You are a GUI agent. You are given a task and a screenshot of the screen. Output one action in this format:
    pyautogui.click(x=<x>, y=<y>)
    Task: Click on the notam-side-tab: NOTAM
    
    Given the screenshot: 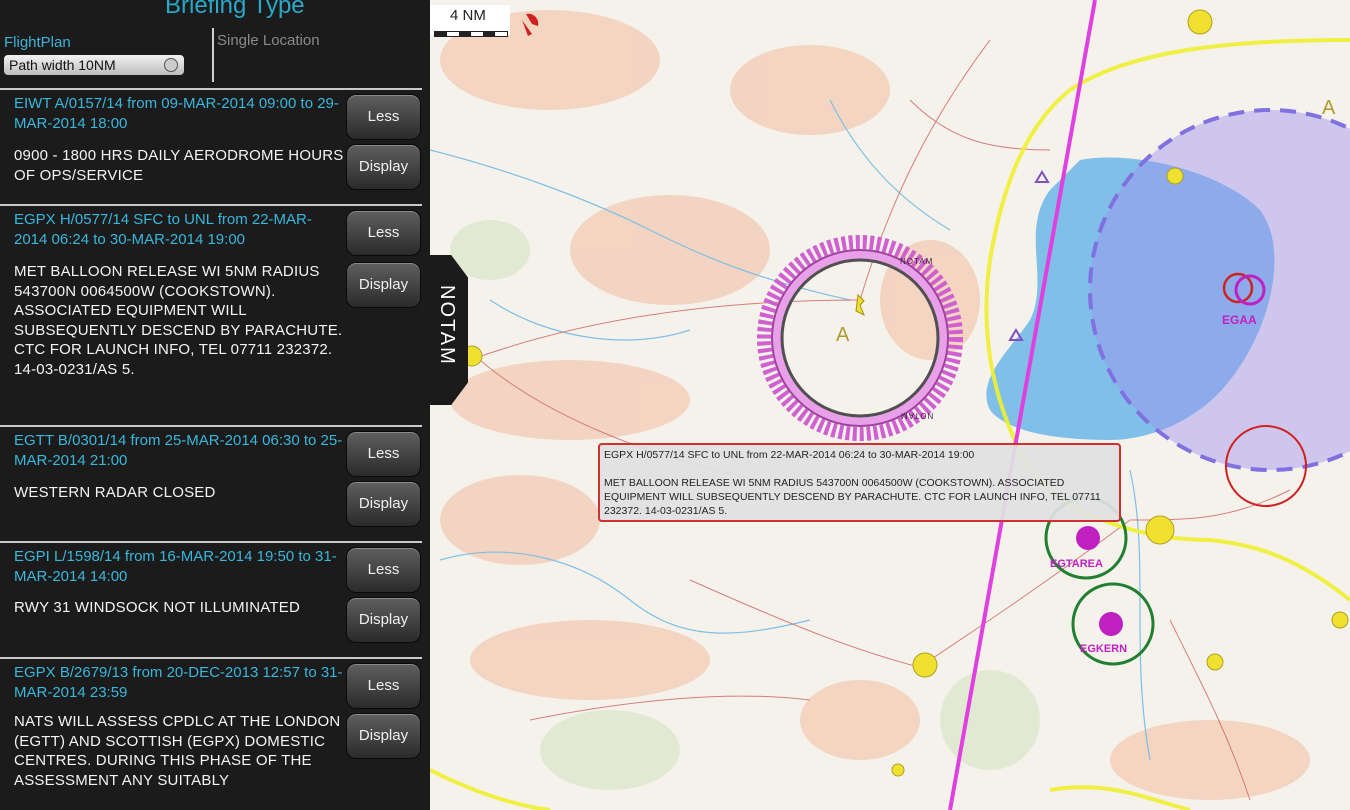 What is the action you would take?
    pyautogui.click(x=447, y=330)
    